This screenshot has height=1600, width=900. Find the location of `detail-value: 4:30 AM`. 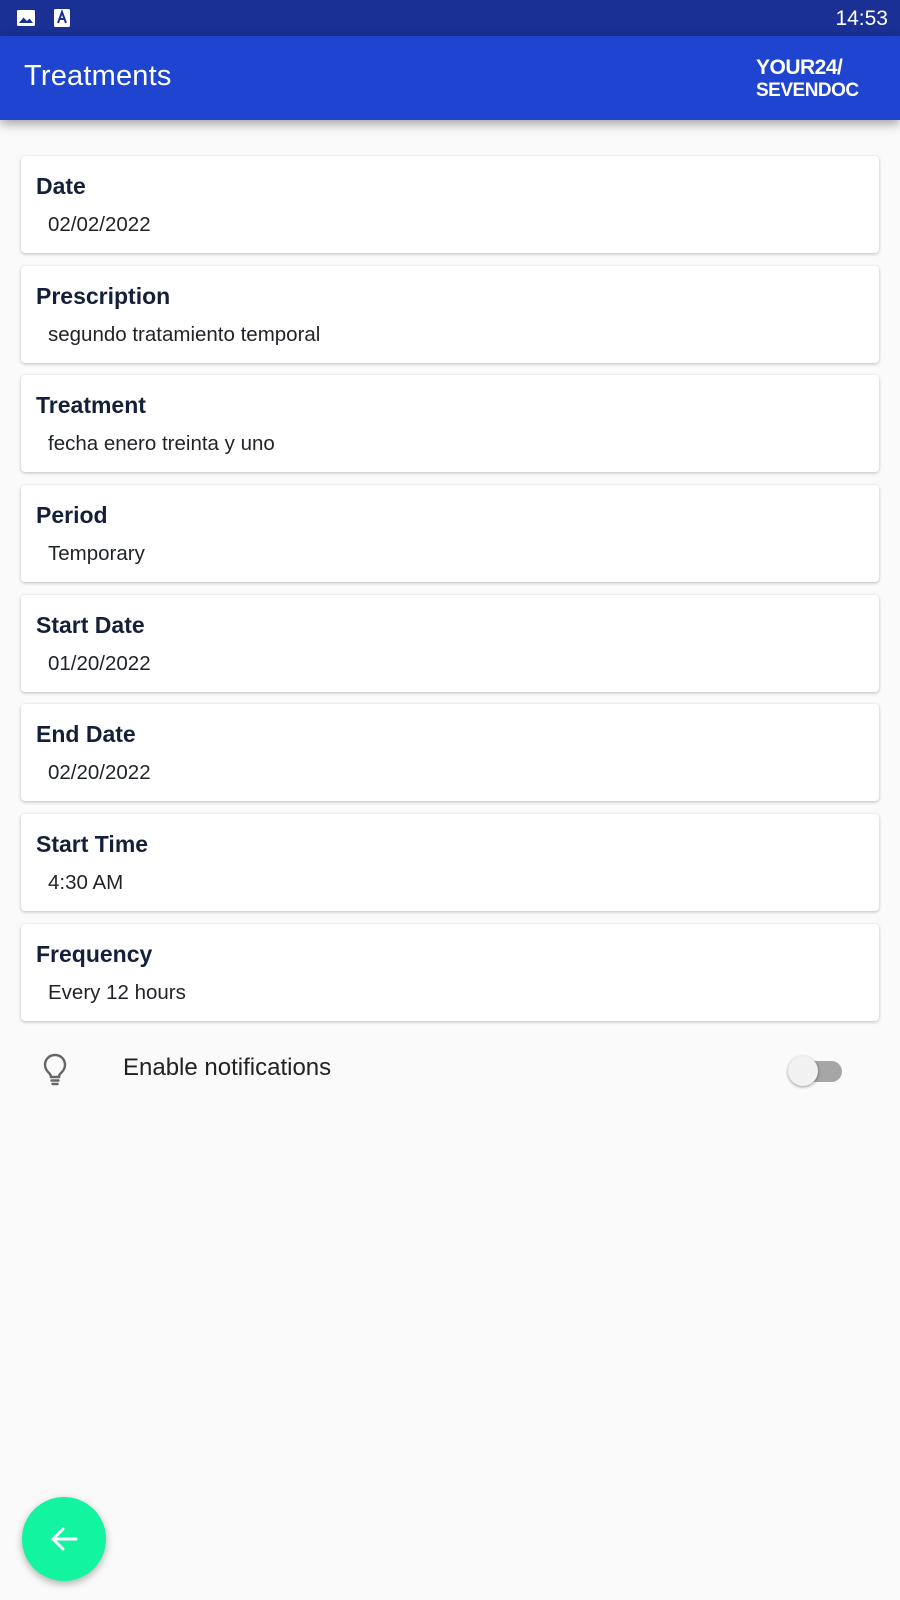

detail-value: 4:30 AM is located at coordinates (86, 883).